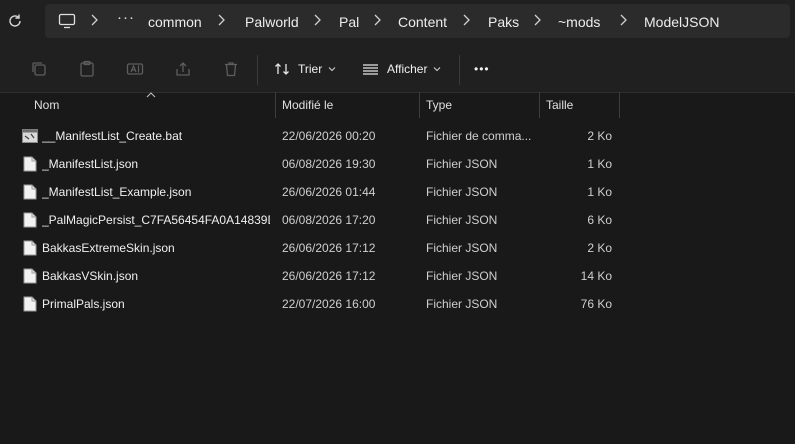 The image size is (795, 444). Describe the element at coordinates (126, 17) in the screenshot. I see `ellipsis-icon: ···` at that location.